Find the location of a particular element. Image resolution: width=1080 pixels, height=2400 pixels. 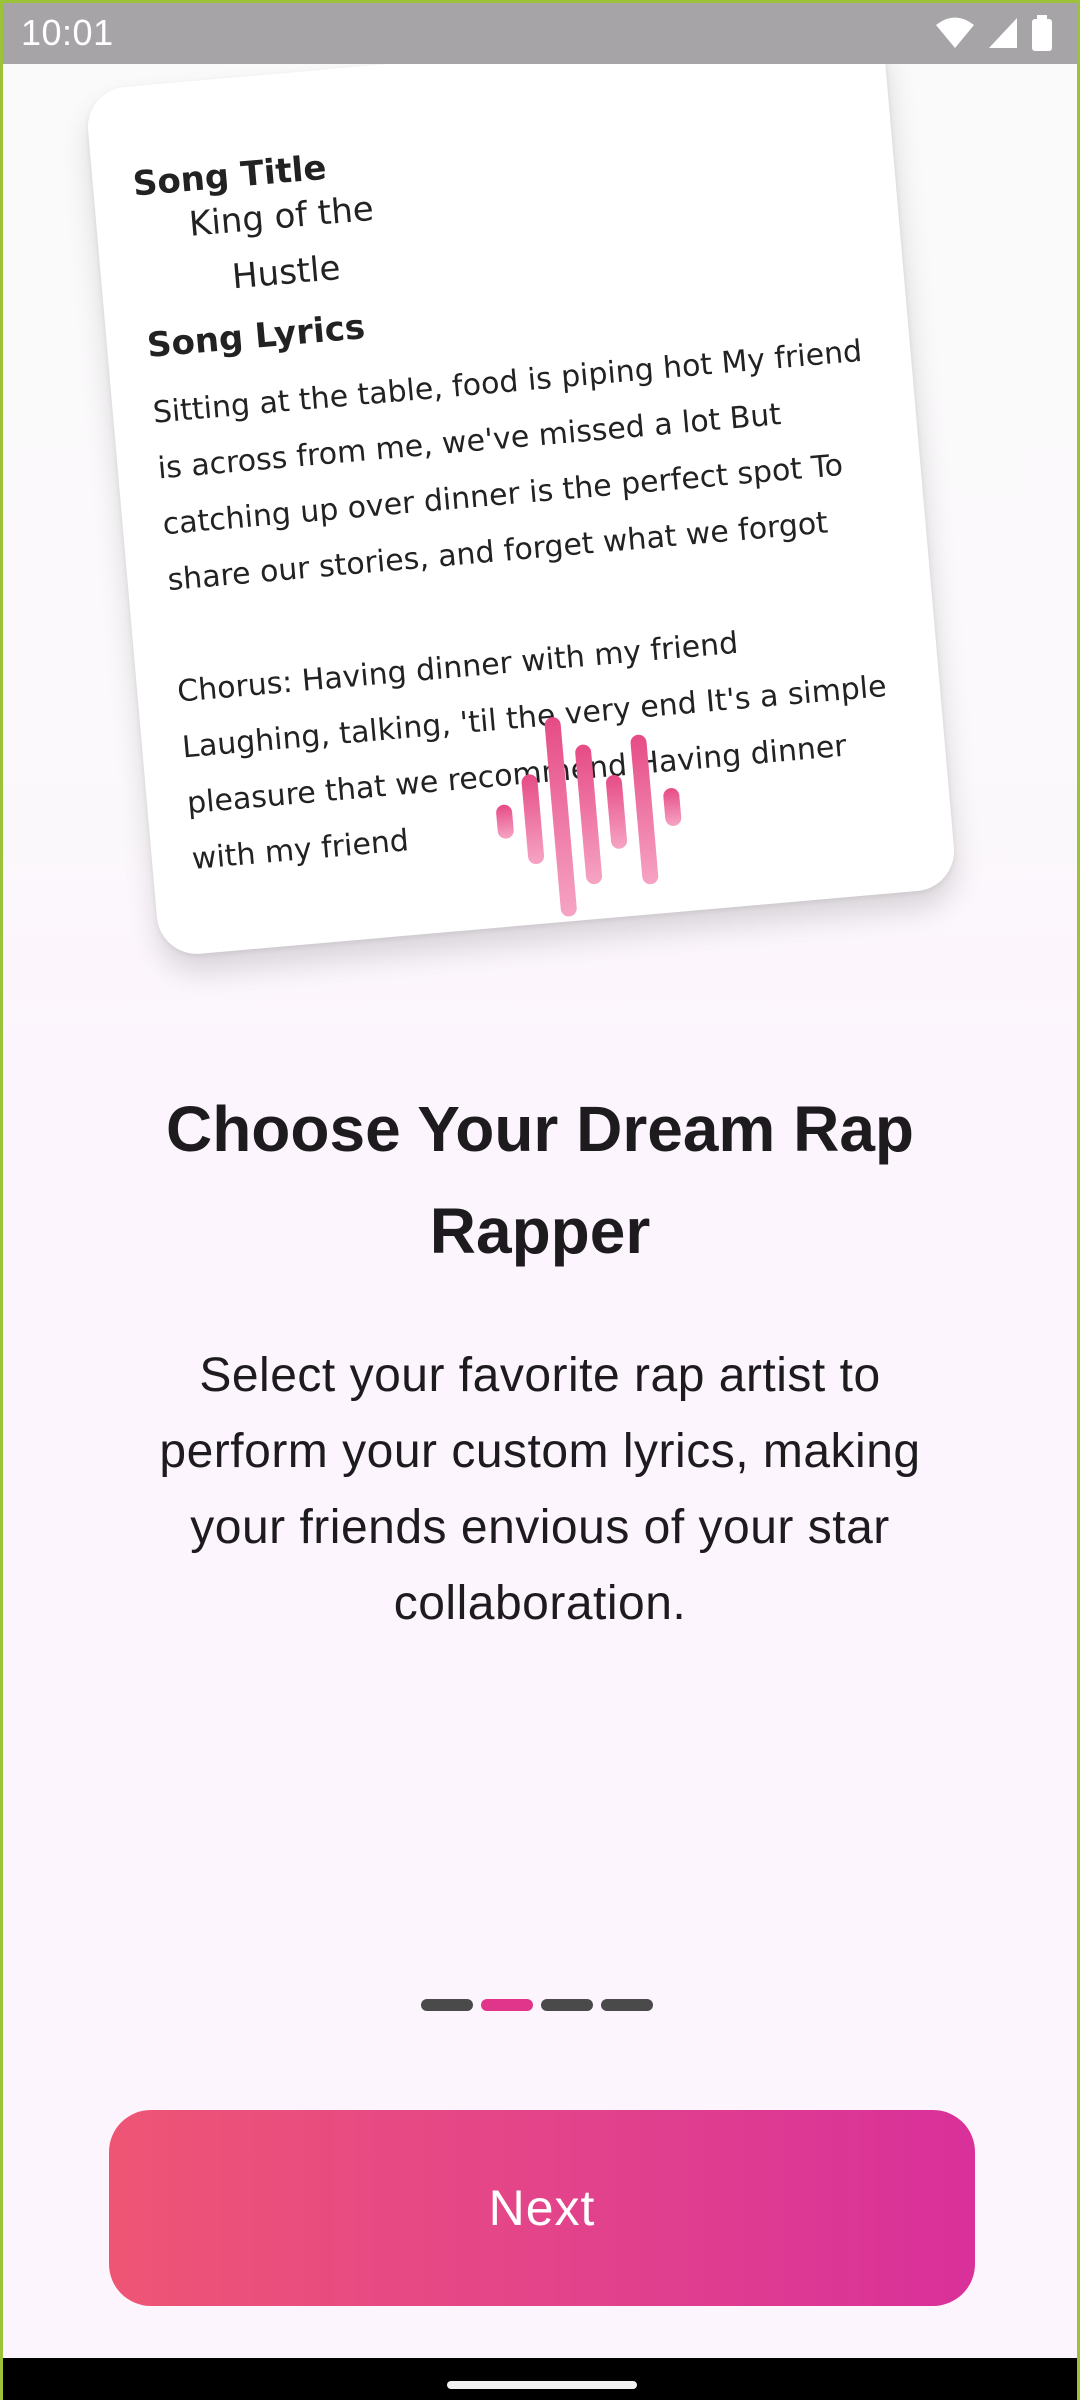

wifi-icon is located at coordinates (955, 35).